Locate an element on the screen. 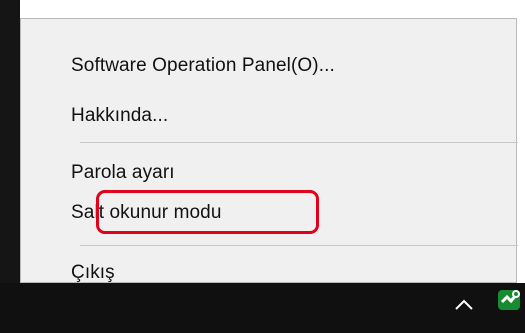  caret-up-icon is located at coordinates (464, 305).